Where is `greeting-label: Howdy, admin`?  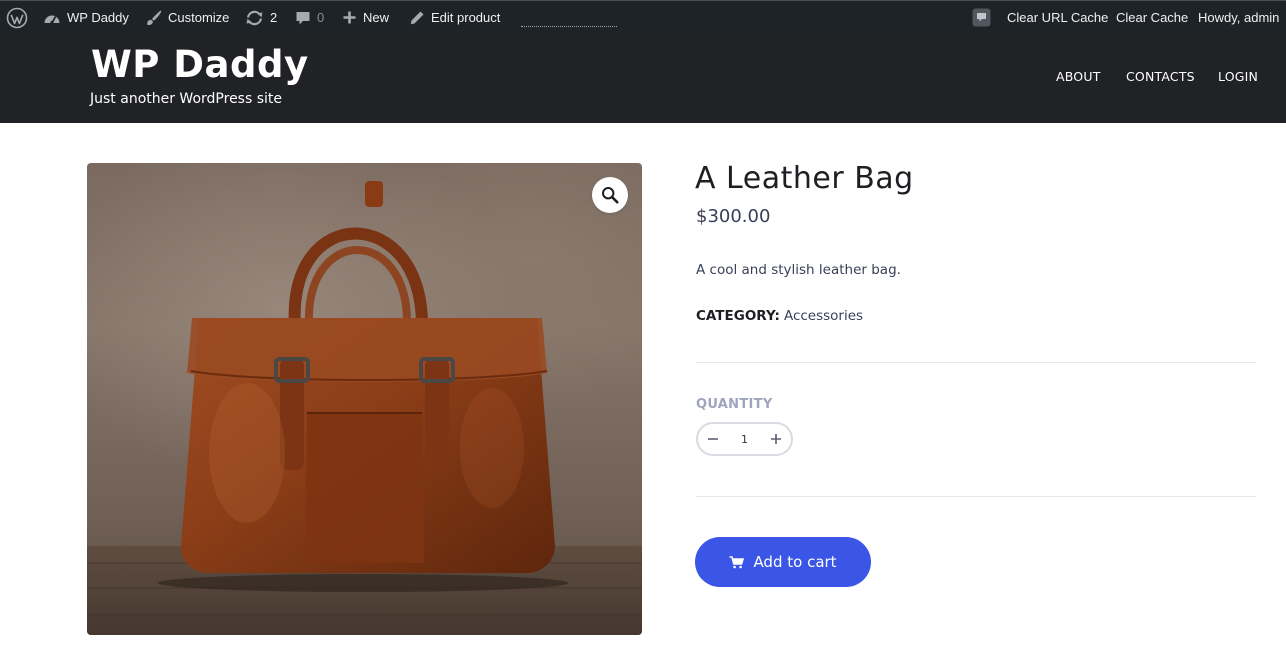 greeting-label: Howdy, admin is located at coordinates (1239, 17).